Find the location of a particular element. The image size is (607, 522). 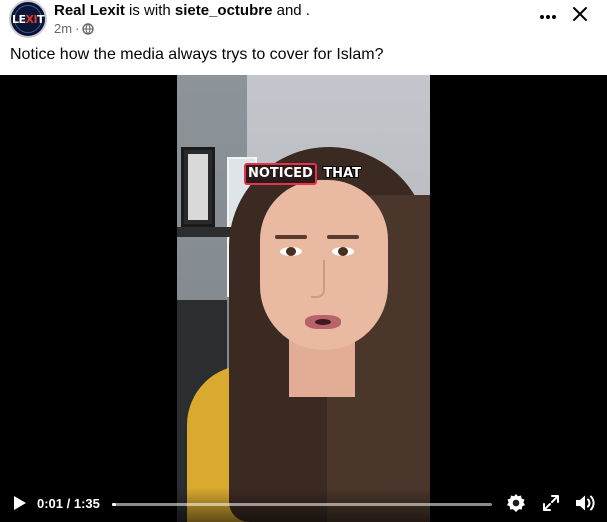

author-name-link: Real Lexit is located at coordinates (89, 10).